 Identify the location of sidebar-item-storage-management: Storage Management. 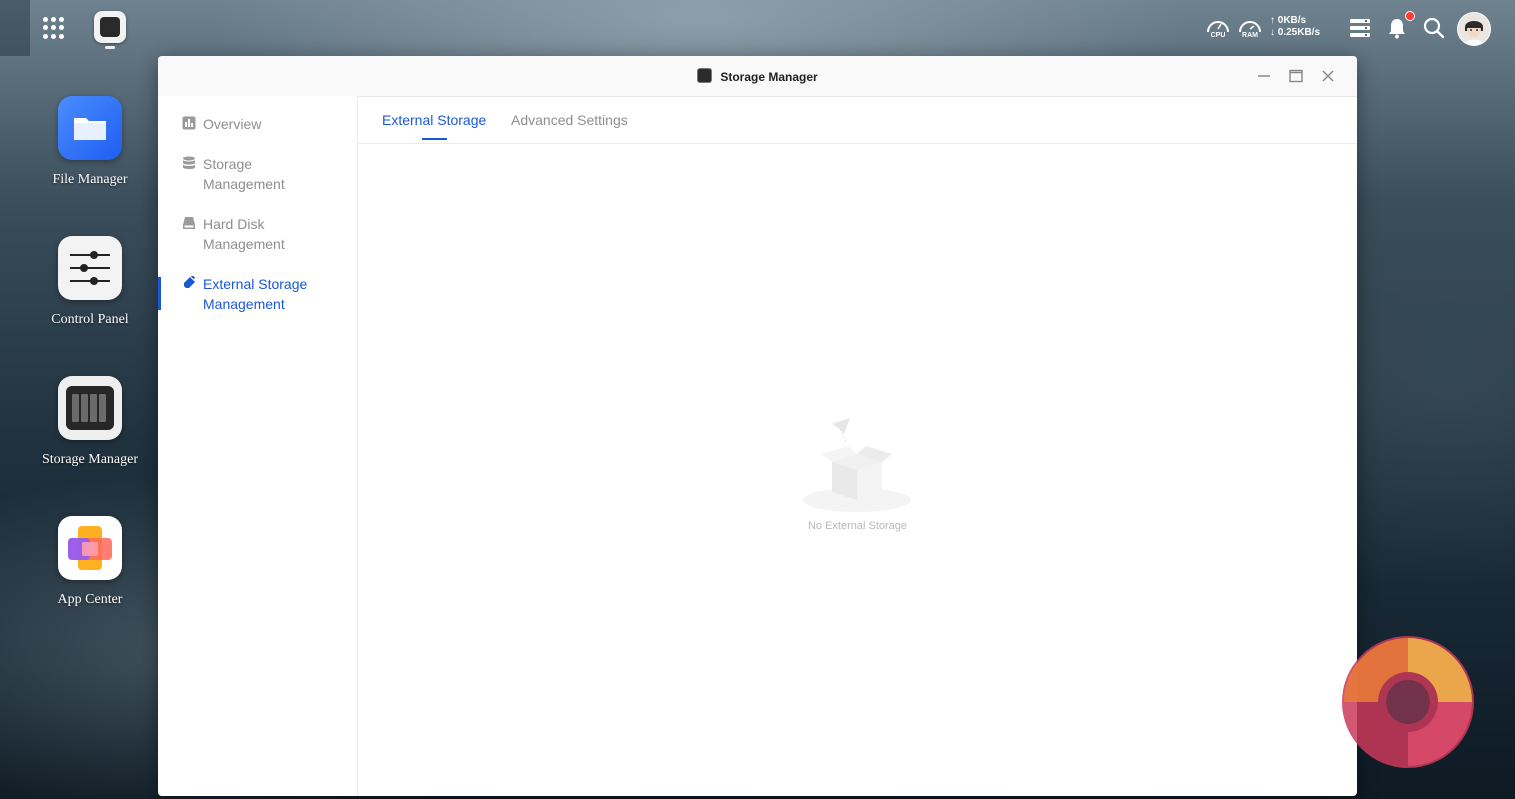
(257, 176).